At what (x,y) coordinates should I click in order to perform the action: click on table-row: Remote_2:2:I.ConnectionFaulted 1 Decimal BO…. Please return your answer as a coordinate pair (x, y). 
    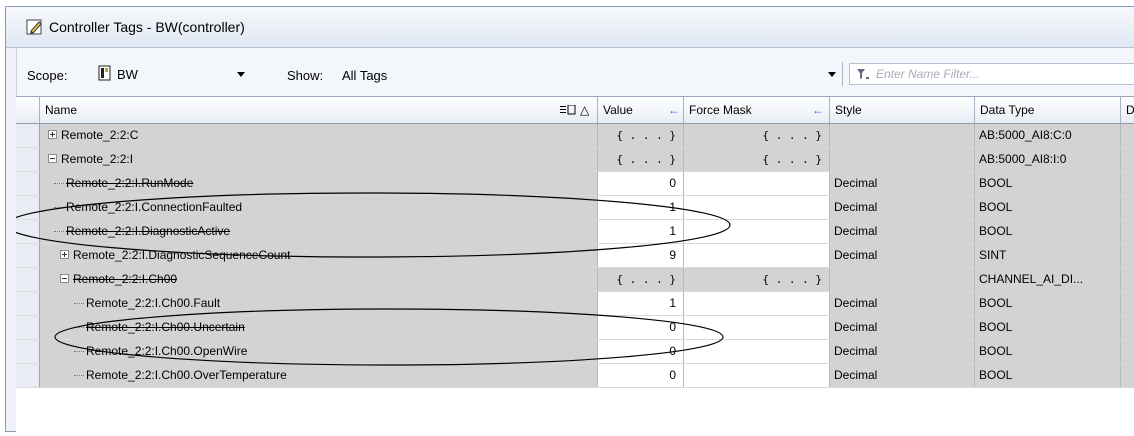
    Looking at the image, I should click on (575, 208).